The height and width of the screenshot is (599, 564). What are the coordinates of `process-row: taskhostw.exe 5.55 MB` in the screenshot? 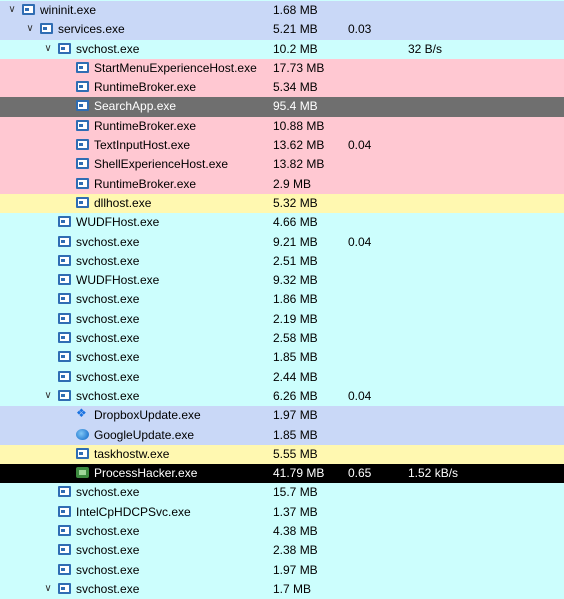 It's located at (282, 454).